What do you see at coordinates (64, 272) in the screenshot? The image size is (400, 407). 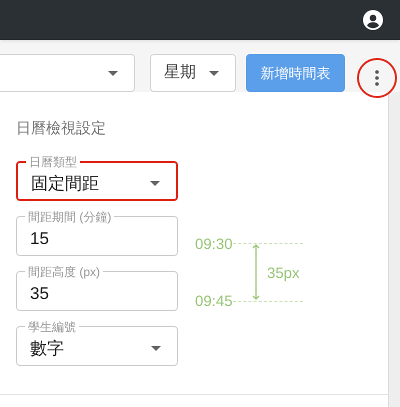 I see `field-label: 間距高度 (px)` at bounding box center [64, 272].